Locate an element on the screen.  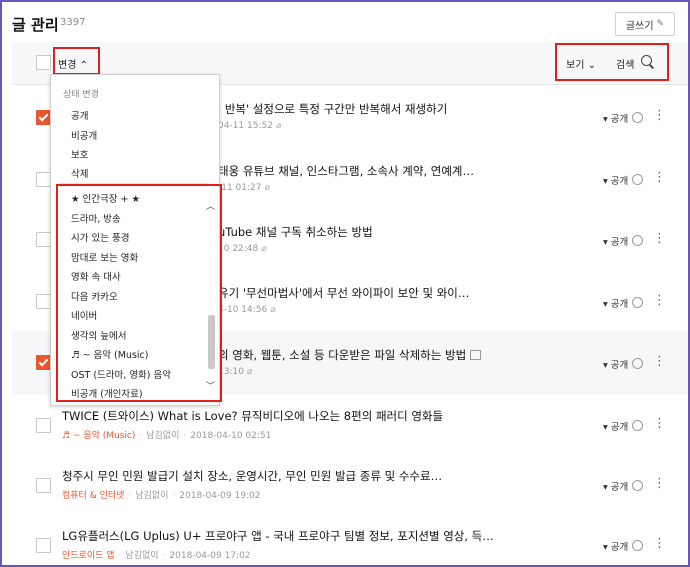
category-item: 영화 속 대사 is located at coordinates (96, 276).